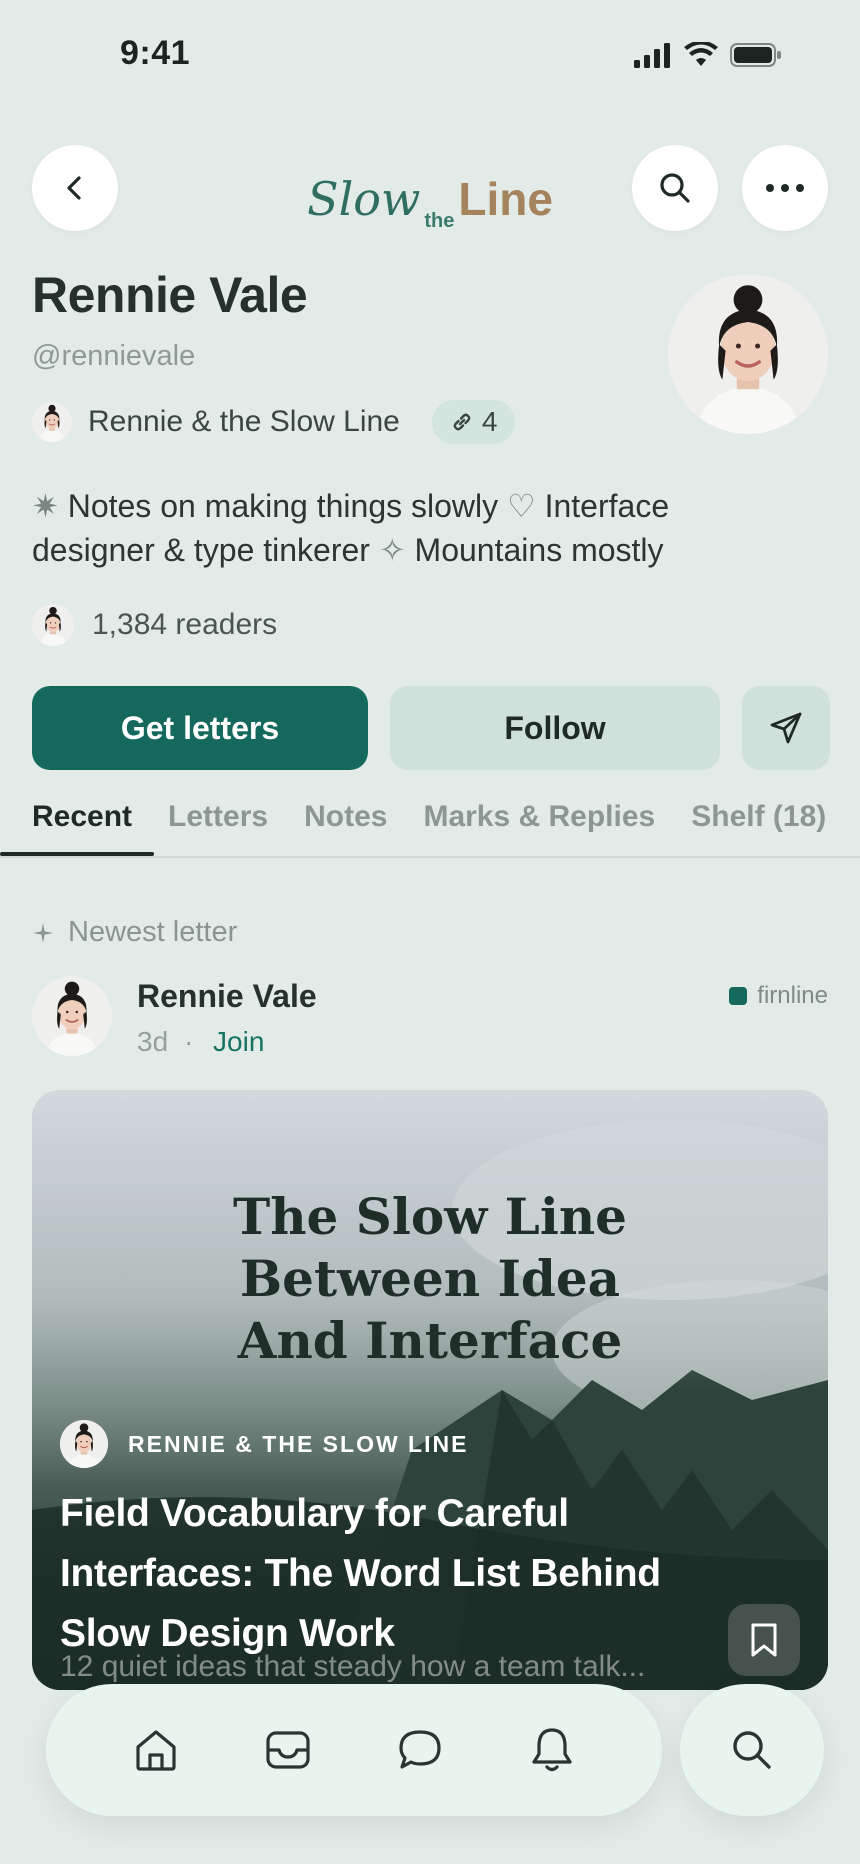  What do you see at coordinates (354, 1750) in the screenshot?
I see `bottom-nav` at bounding box center [354, 1750].